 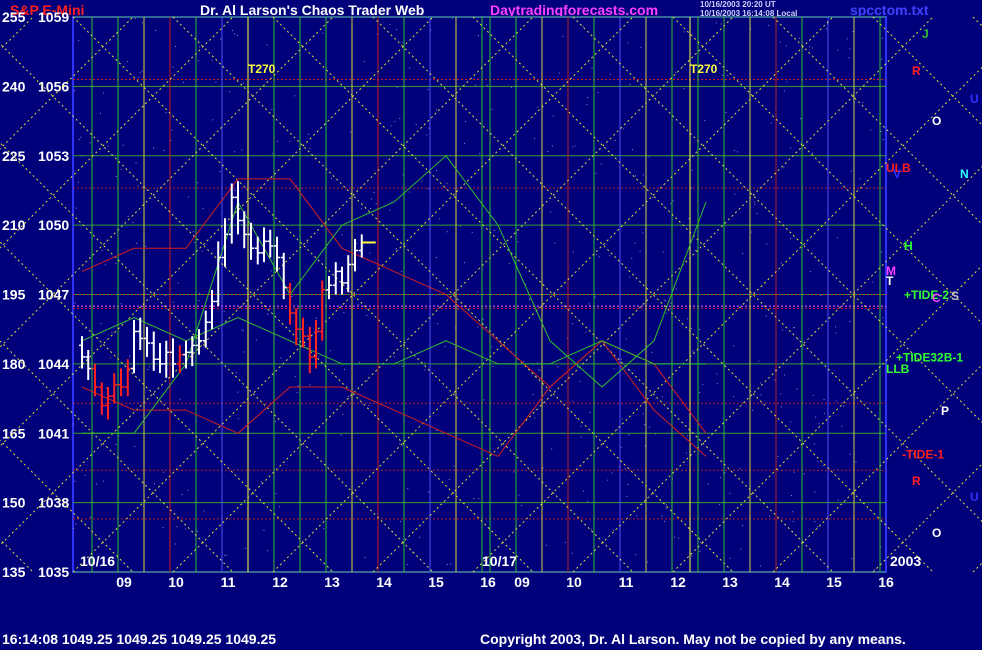 What do you see at coordinates (53, 503) in the screenshot?
I see `price-tick-label: 1038` at bounding box center [53, 503].